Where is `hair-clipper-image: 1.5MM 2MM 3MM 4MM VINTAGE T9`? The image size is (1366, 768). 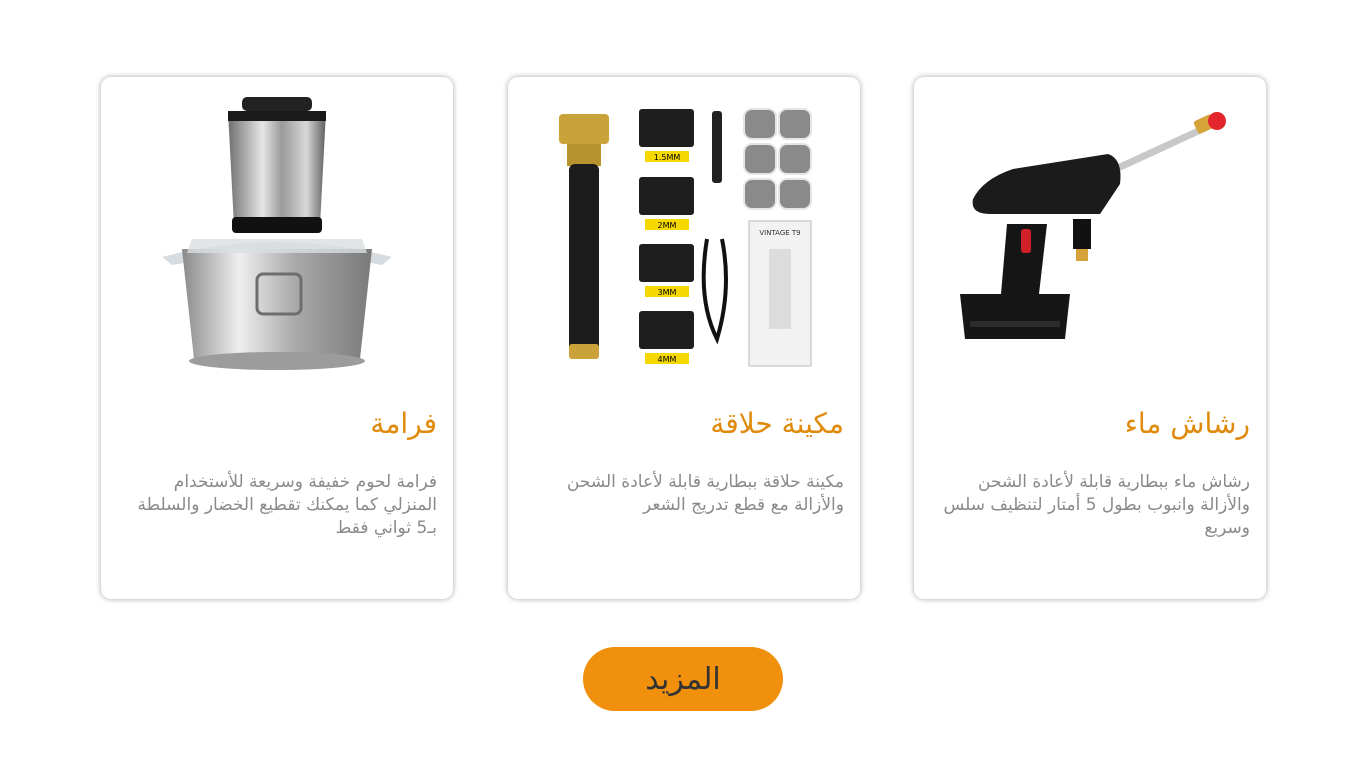
hair-clipper-image: 1.5MM 2MM 3MM 4MM VINTAGE T9 is located at coordinates (684, 234).